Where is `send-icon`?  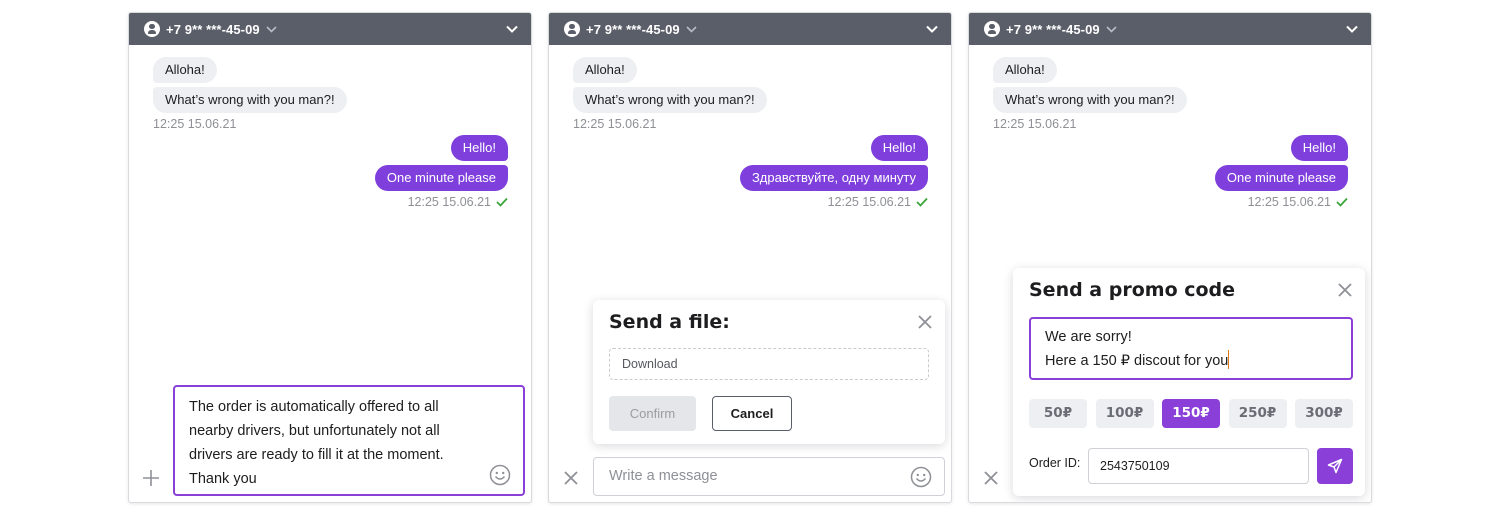
send-icon is located at coordinates (1335, 466).